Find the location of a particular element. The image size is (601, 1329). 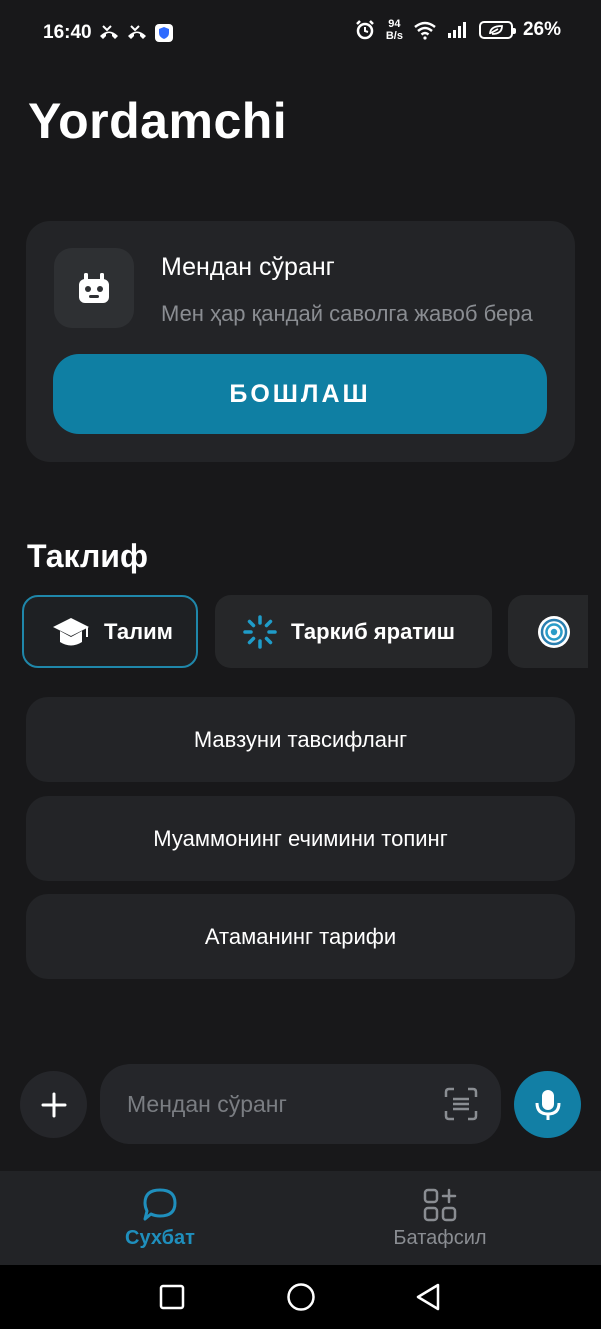

circle-icon is located at coordinates (301, 1297).